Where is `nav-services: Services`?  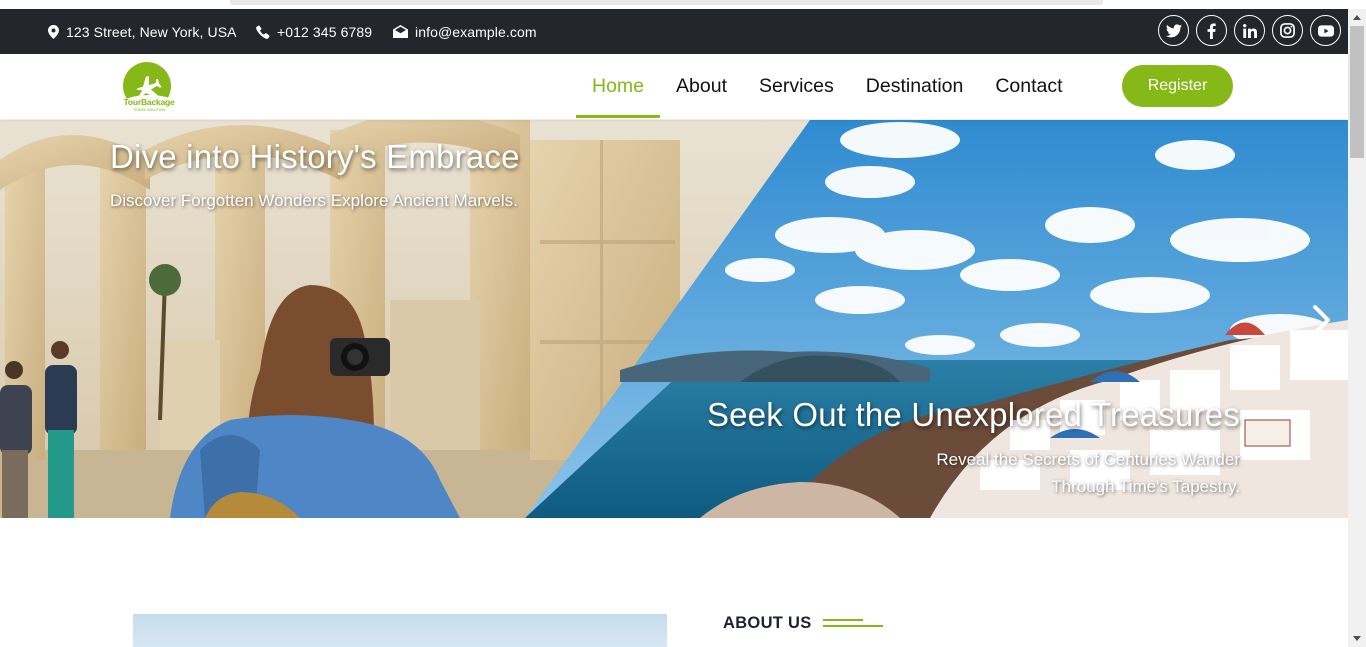 nav-services: Services is located at coordinates (796, 86).